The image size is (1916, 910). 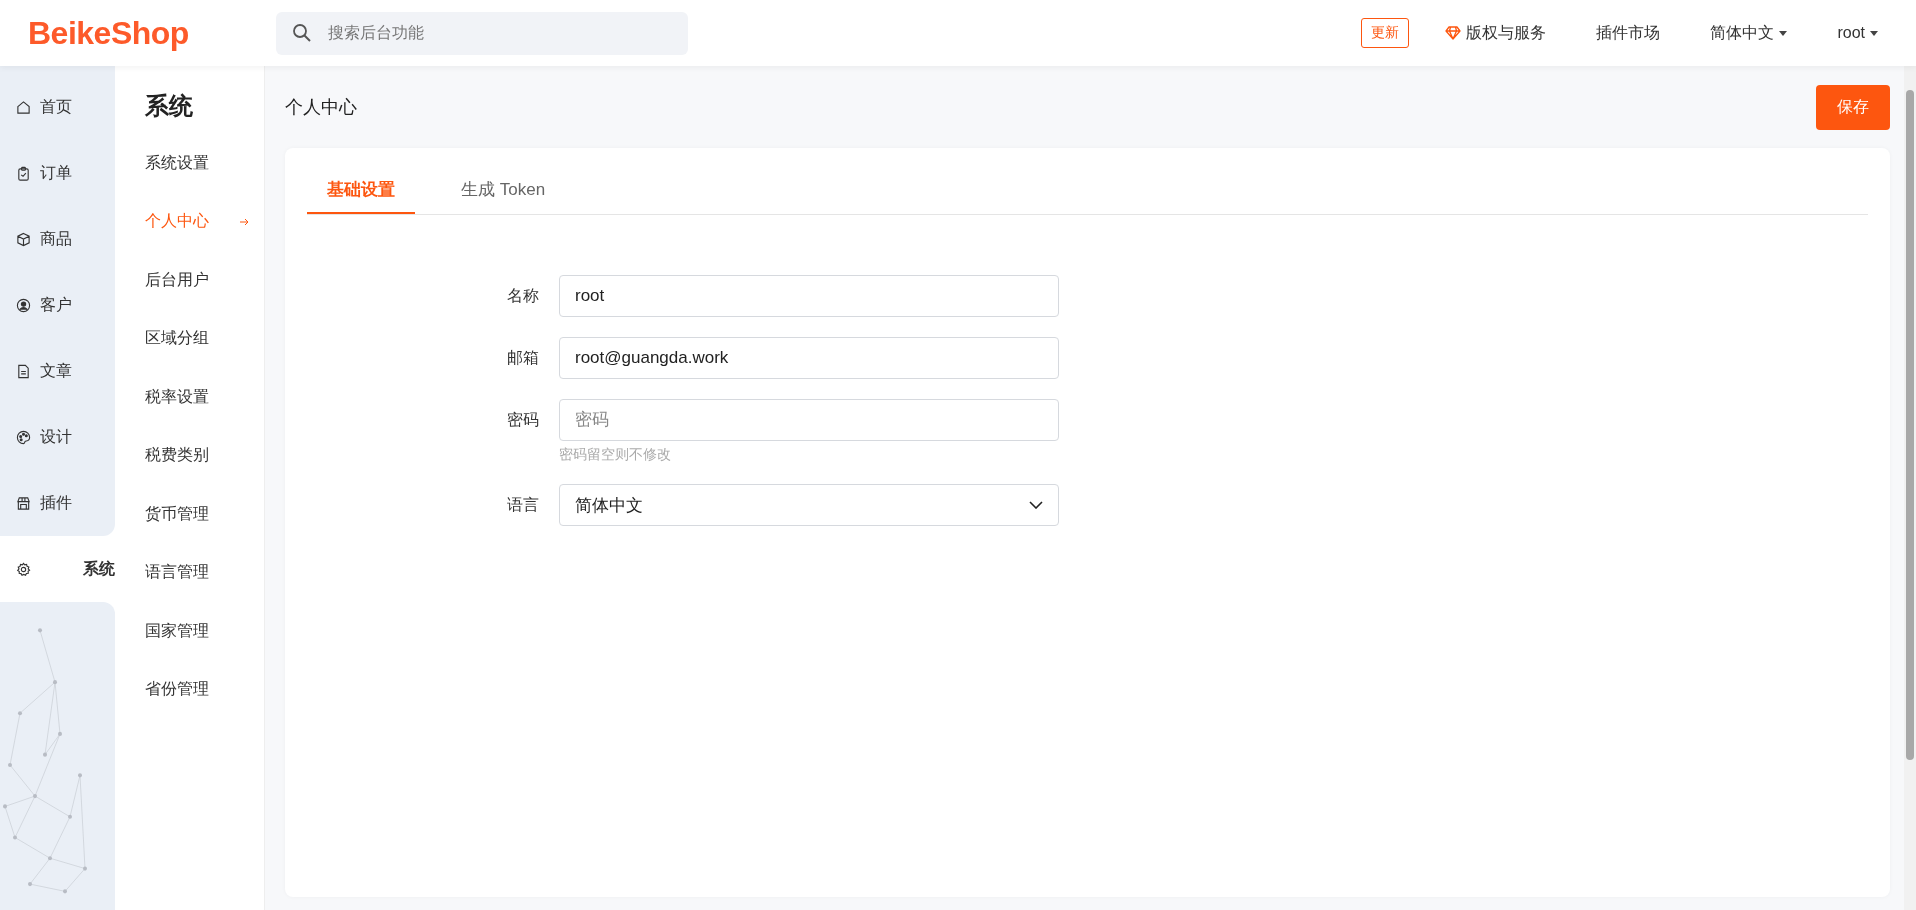 I want to click on document-icon, so click(x=23, y=371).